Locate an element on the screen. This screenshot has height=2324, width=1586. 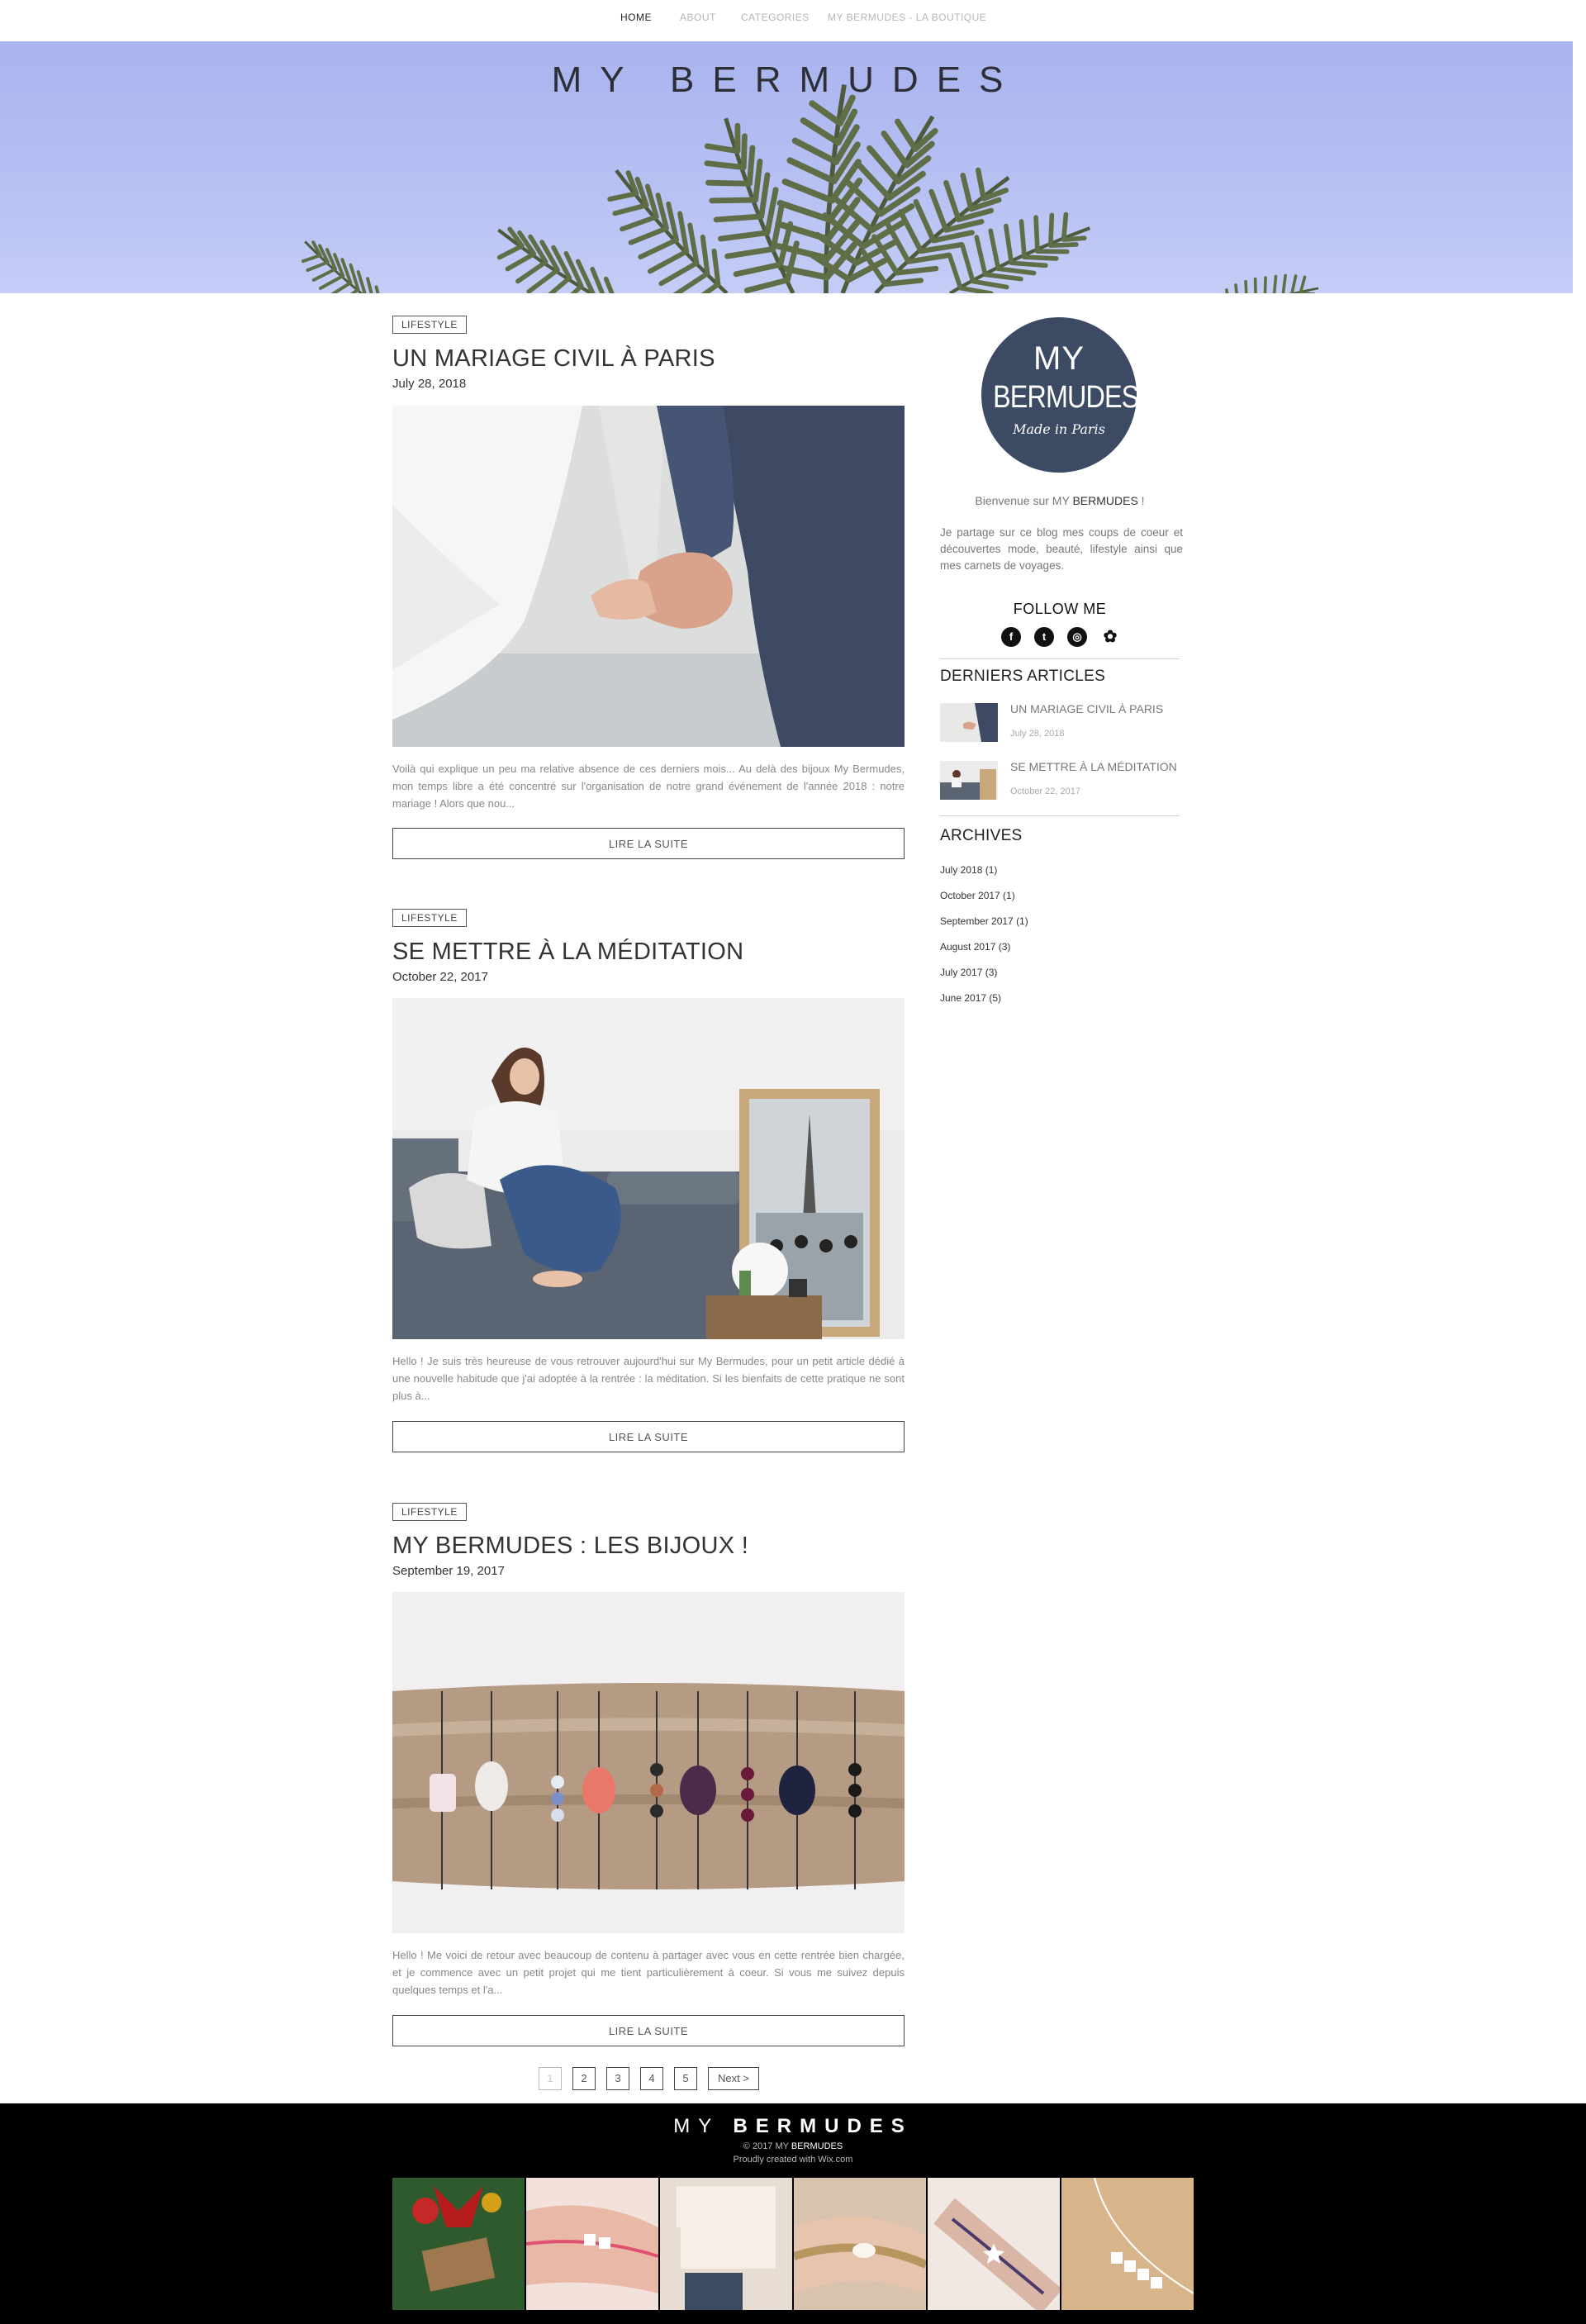
post-date: September 19, 2017 is located at coordinates (448, 1571).